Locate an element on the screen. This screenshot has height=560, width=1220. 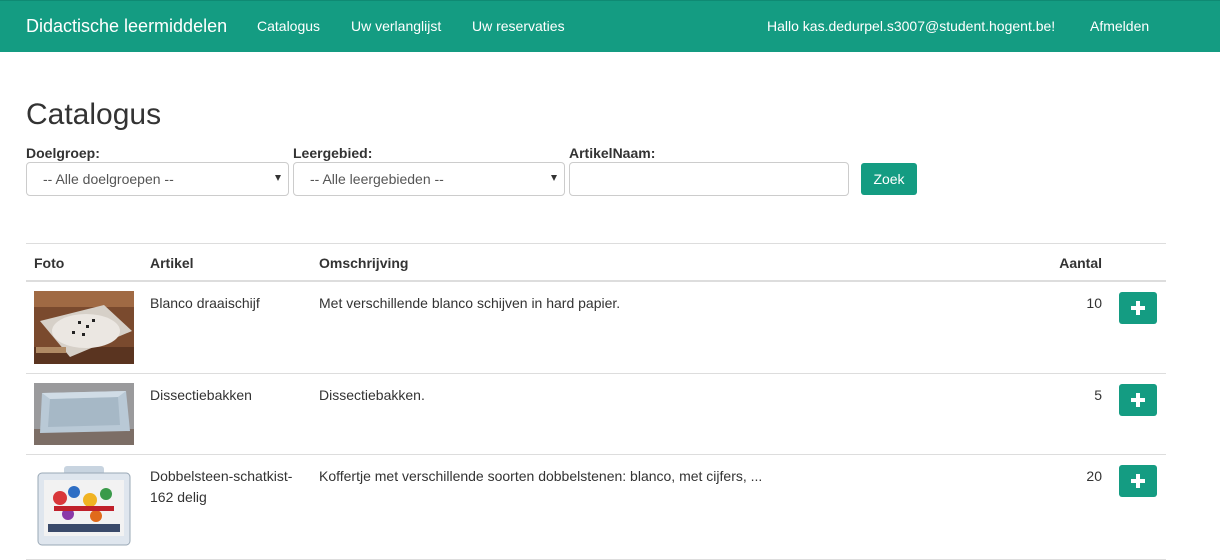
column-header-omschrijving: Omschrijving is located at coordinates (364, 263).